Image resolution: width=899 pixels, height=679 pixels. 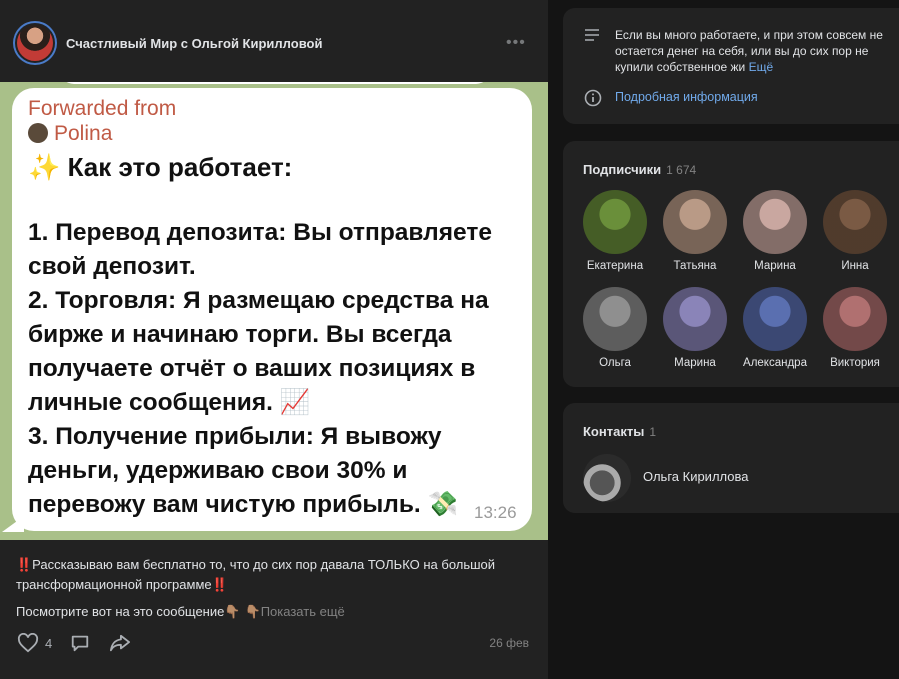 I want to click on post-actions: 4 26 фев, so click(x=273, y=644).